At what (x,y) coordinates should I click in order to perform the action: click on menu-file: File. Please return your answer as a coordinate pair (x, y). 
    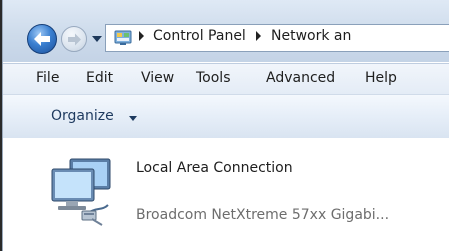
    Looking at the image, I should click on (47, 78).